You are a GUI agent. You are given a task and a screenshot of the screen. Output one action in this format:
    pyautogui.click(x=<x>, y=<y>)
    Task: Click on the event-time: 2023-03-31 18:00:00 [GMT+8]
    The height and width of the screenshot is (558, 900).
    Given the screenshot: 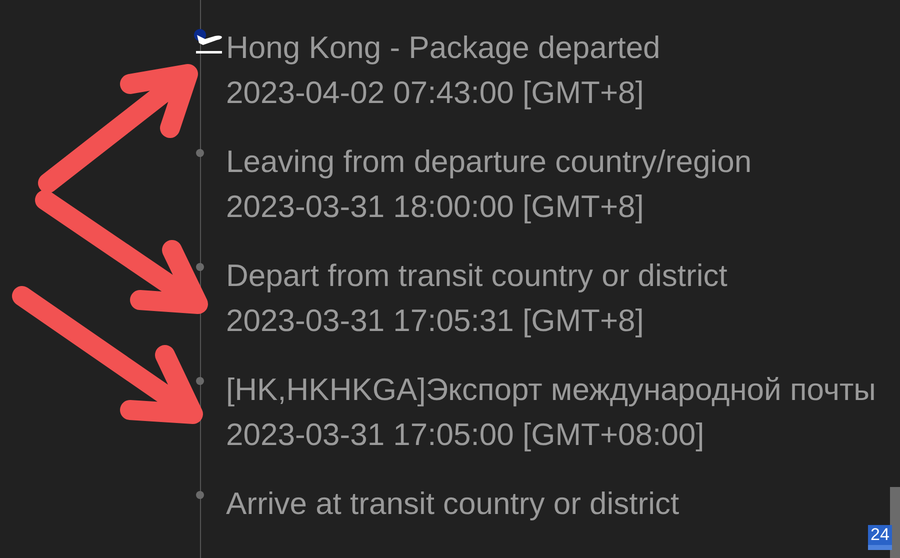 What is the action you would take?
    pyautogui.click(x=435, y=207)
    